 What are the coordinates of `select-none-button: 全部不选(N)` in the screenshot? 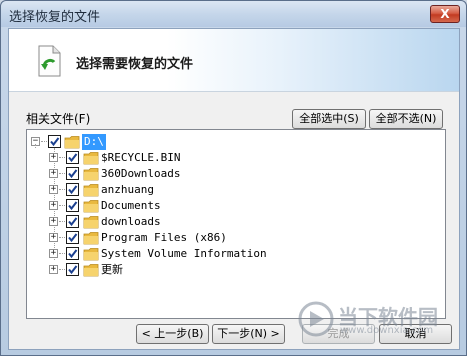 It's located at (406, 119).